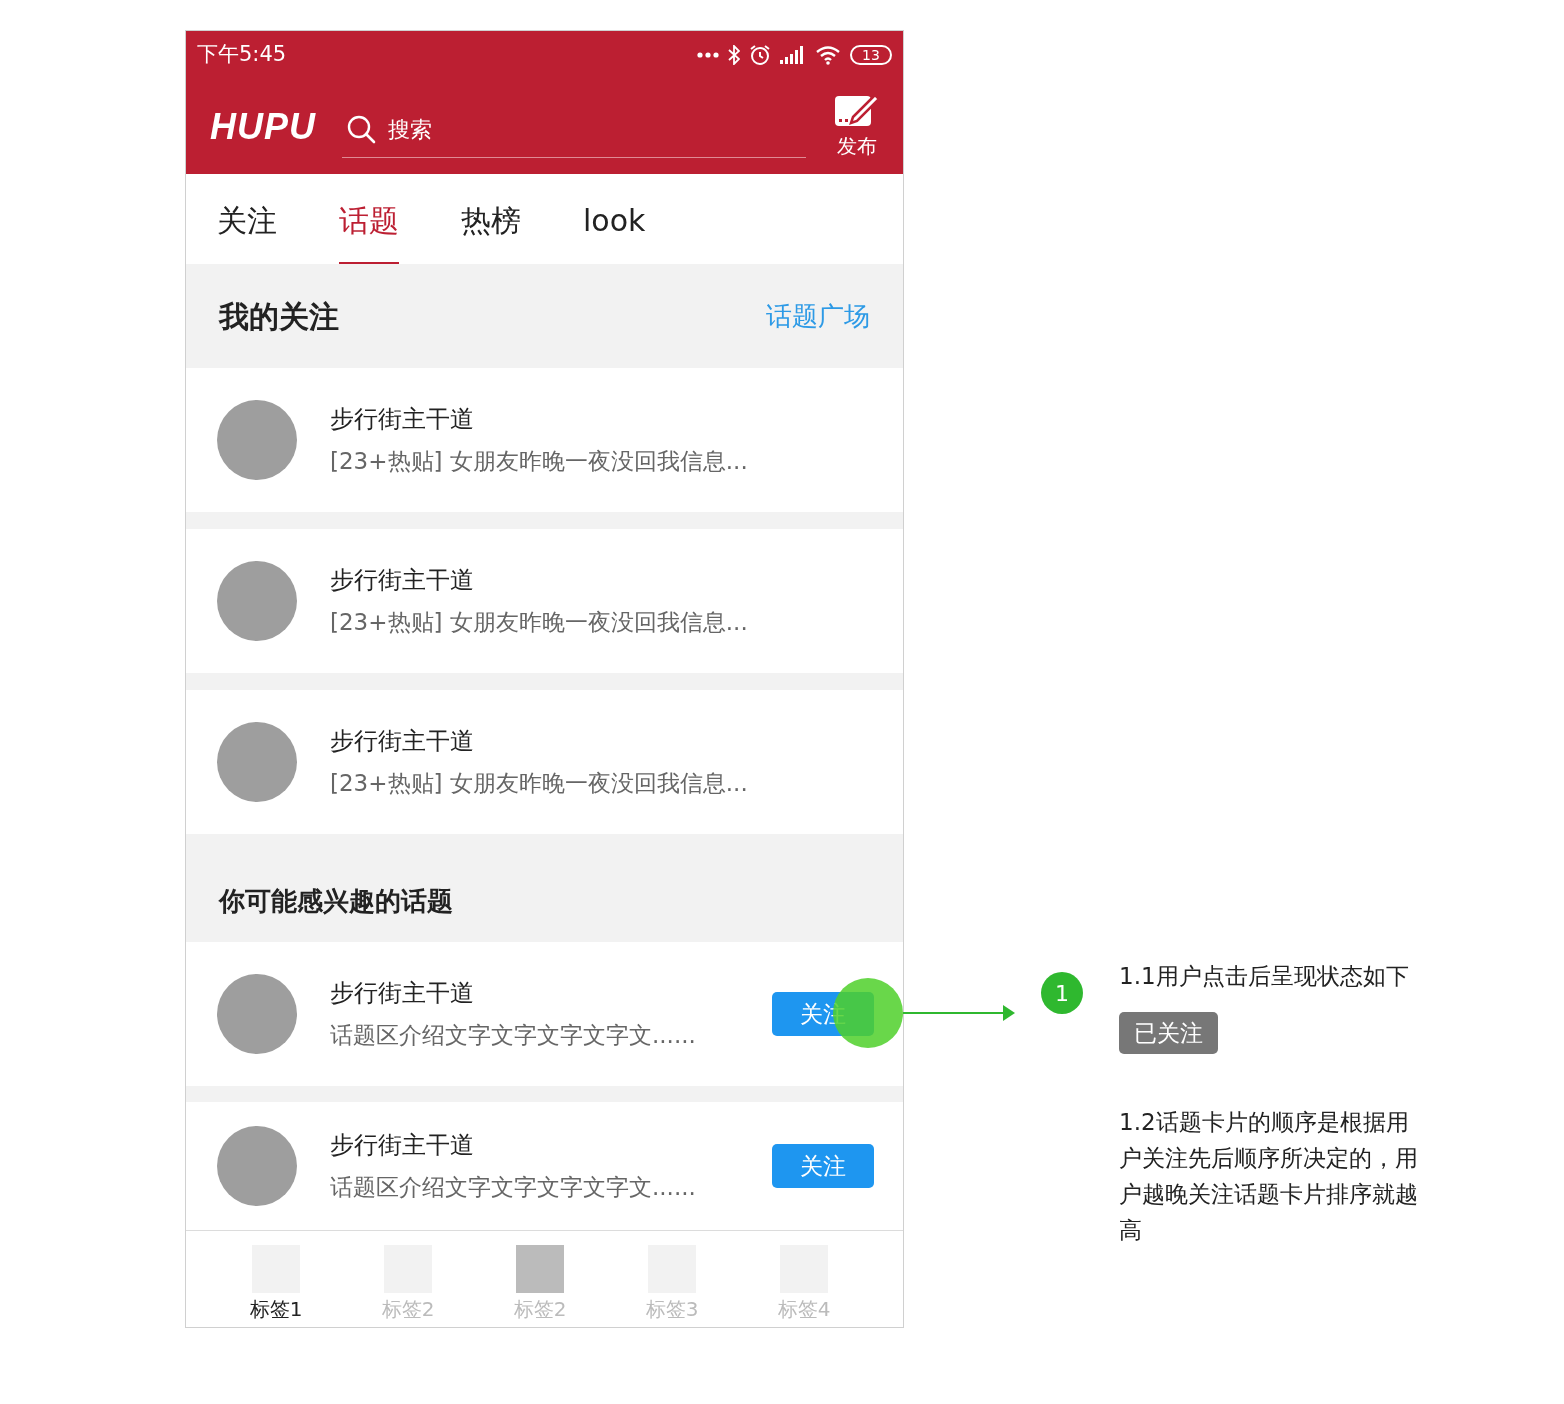 The height and width of the screenshot is (1404, 1564). What do you see at coordinates (369, 263) in the screenshot?
I see `tab-underline` at bounding box center [369, 263].